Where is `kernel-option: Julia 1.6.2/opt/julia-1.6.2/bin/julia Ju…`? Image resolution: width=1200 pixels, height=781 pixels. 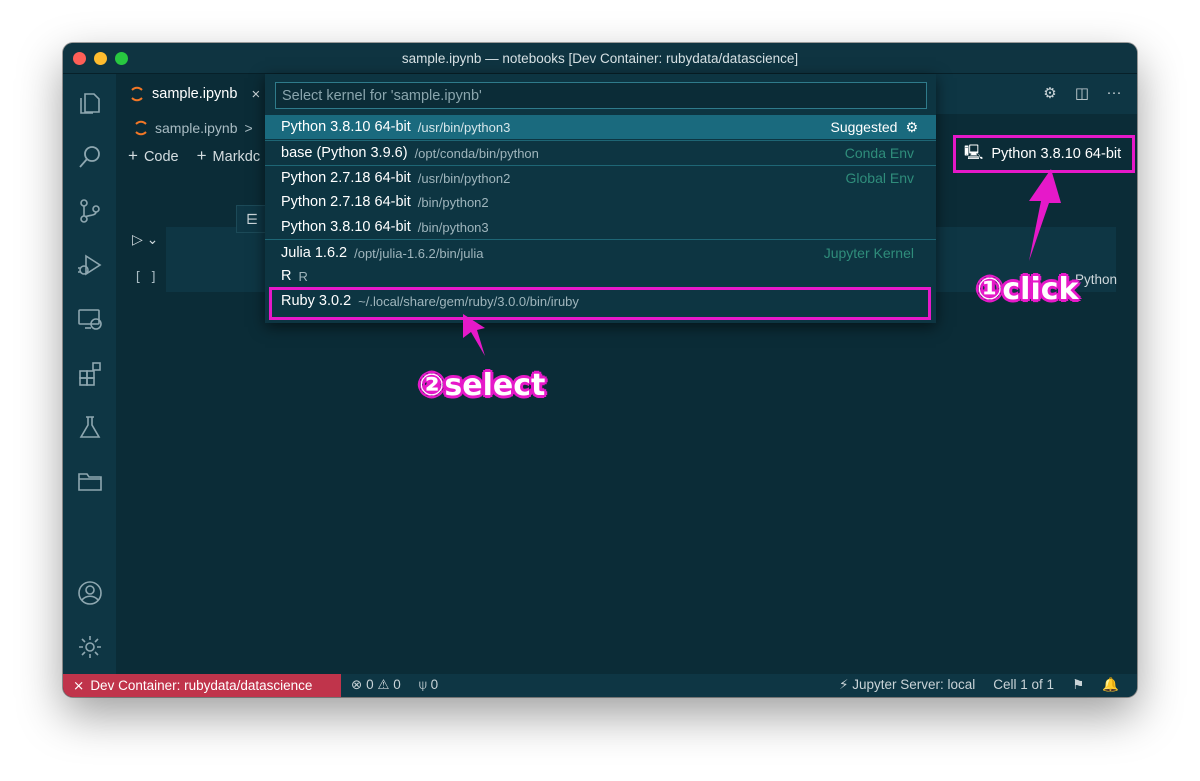
kernel-option: Julia 1.6.2/opt/julia-1.6.2/bin/julia Ju… is located at coordinates (600, 253).